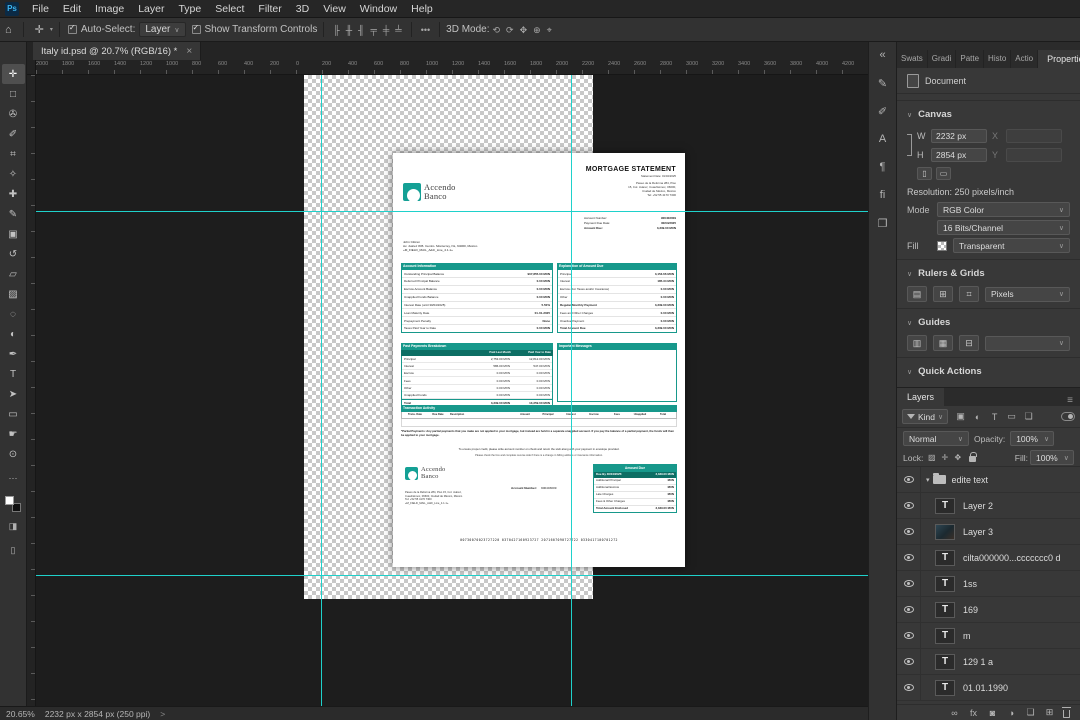  I want to click on slide-3d-icon: ⊕, so click(537, 30).